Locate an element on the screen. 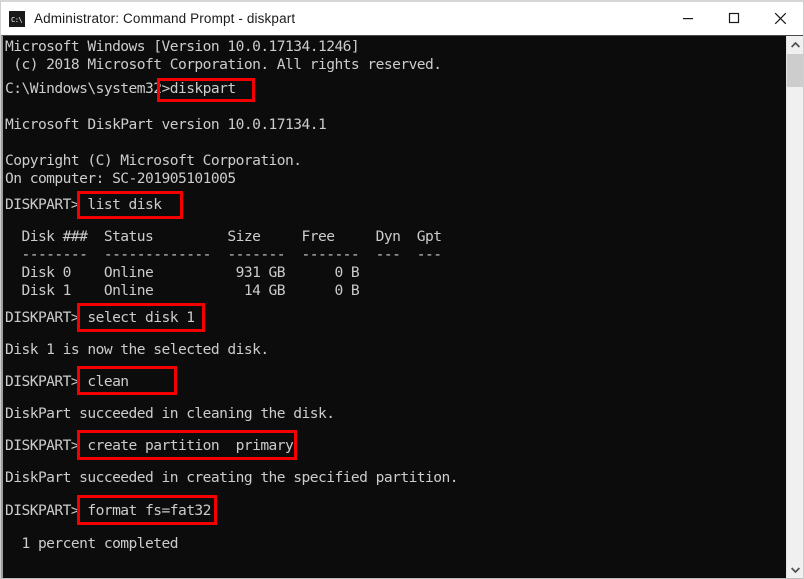 The image size is (804, 579). scrollbar-thumb is located at coordinates (795, 70).